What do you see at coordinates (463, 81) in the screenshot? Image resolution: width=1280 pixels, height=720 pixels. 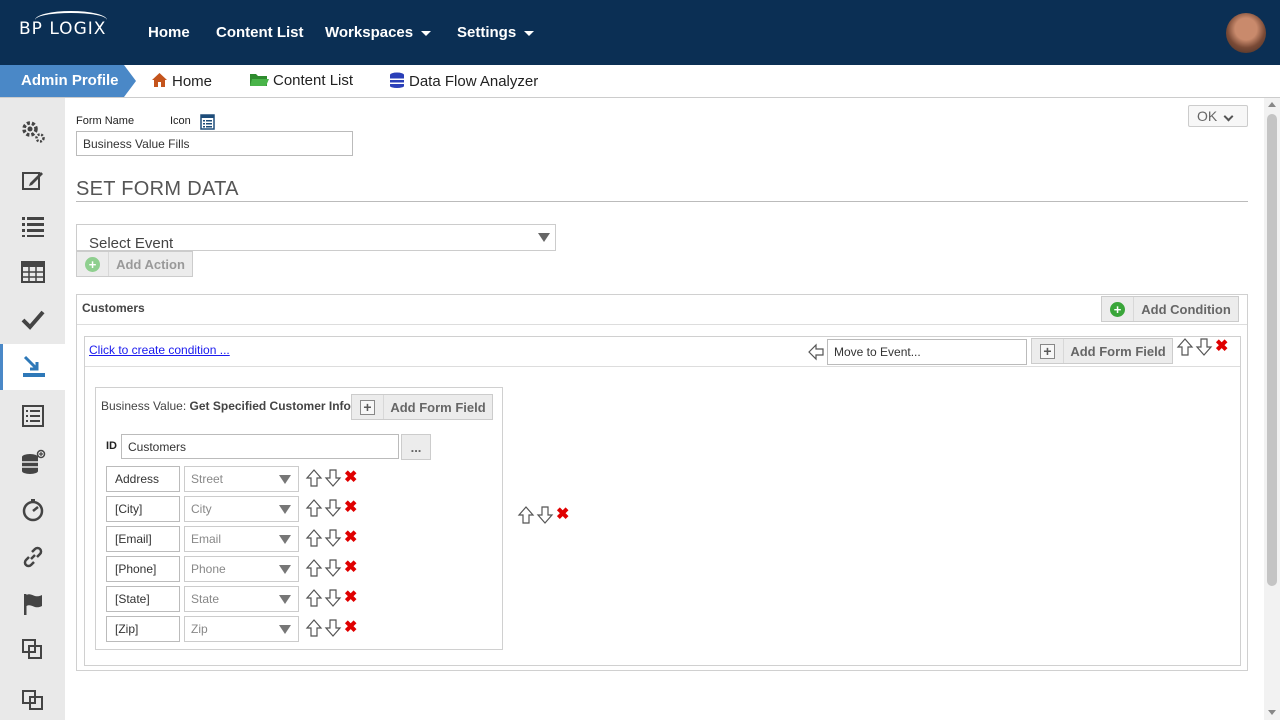 I see `breadcrumb-data-flow-analyzer: Data Flow Analyzer` at bounding box center [463, 81].